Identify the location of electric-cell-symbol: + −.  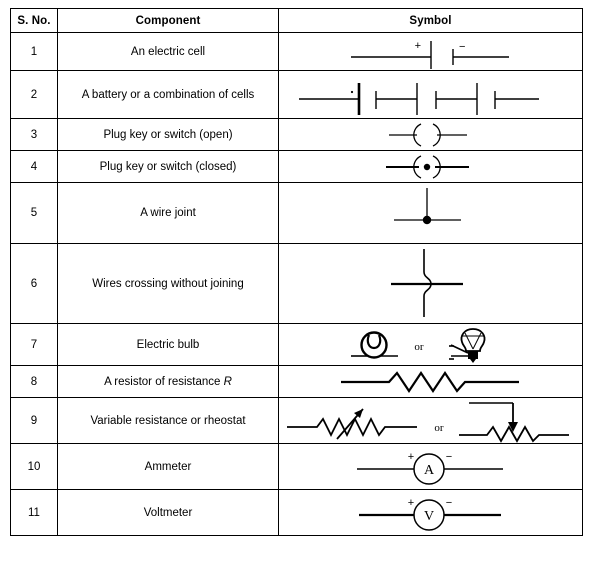
(429, 54).